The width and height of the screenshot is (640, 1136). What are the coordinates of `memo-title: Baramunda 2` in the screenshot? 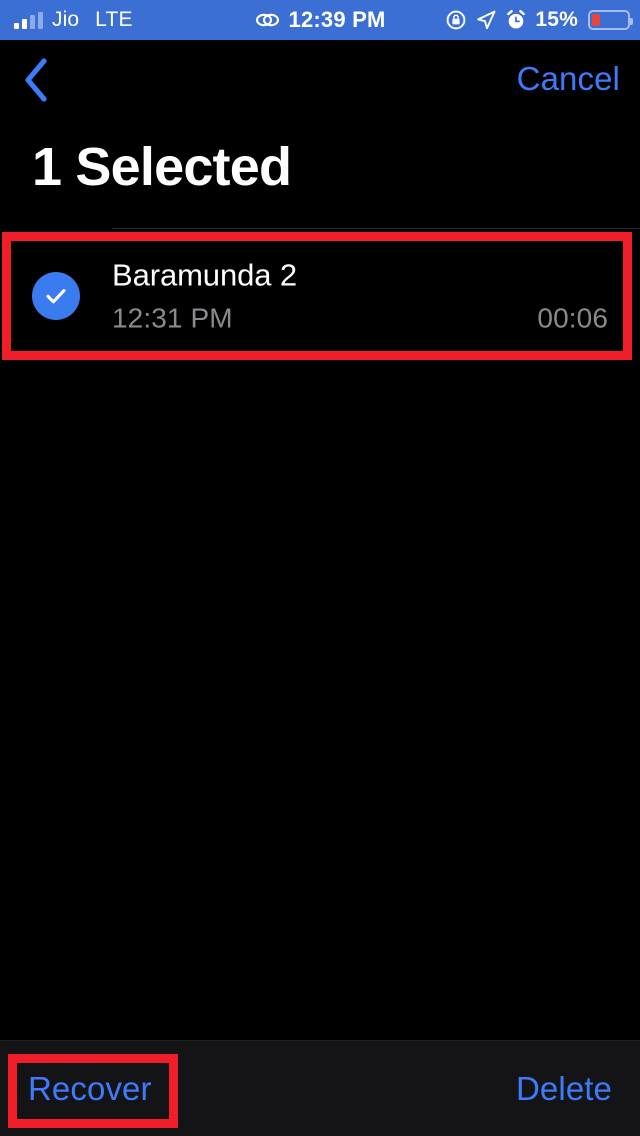 It's located at (205, 275).